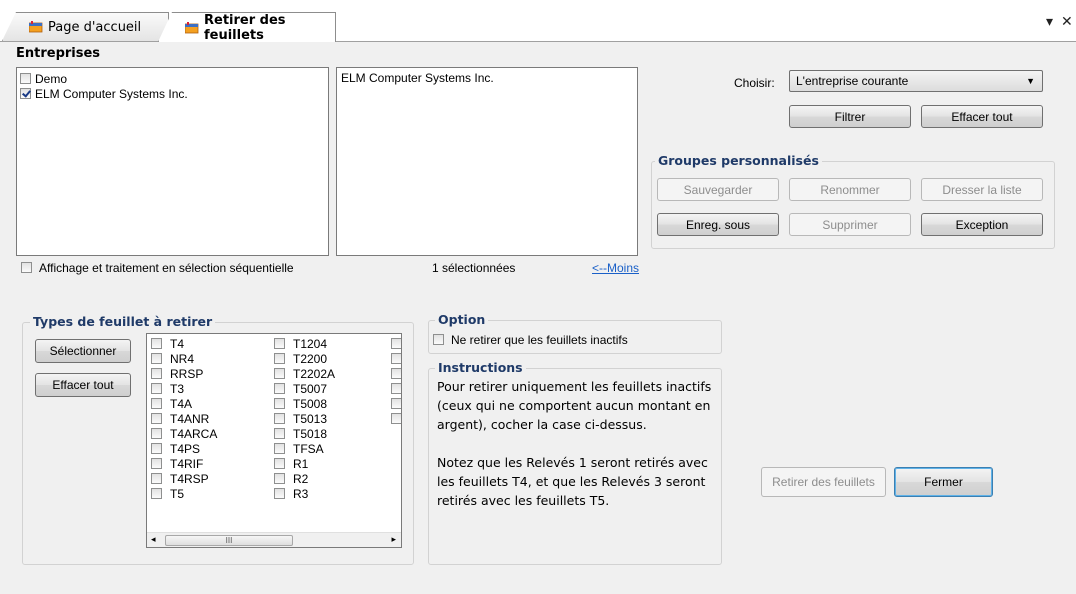  Describe the element at coordinates (310, 343) in the screenshot. I see `slip-type-label: T1204` at that location.